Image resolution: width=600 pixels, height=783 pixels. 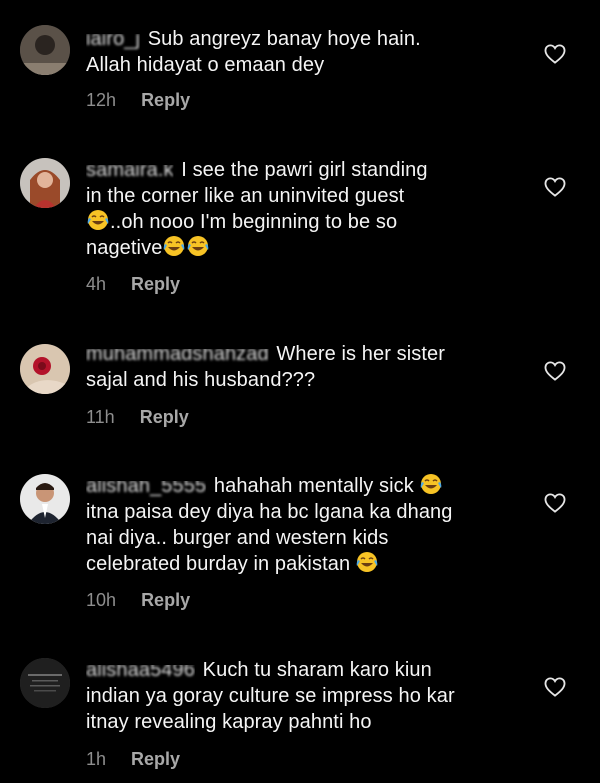 What do you see at coordinates (138, 600) in the screenshot?
I see `comment-meta: 10h Reply` at bounding box center [138, 600].